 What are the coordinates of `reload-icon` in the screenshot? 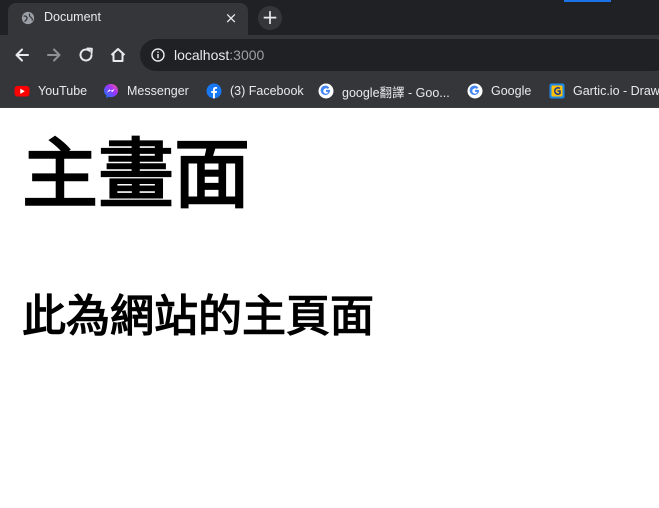 It's located at (86, 54).